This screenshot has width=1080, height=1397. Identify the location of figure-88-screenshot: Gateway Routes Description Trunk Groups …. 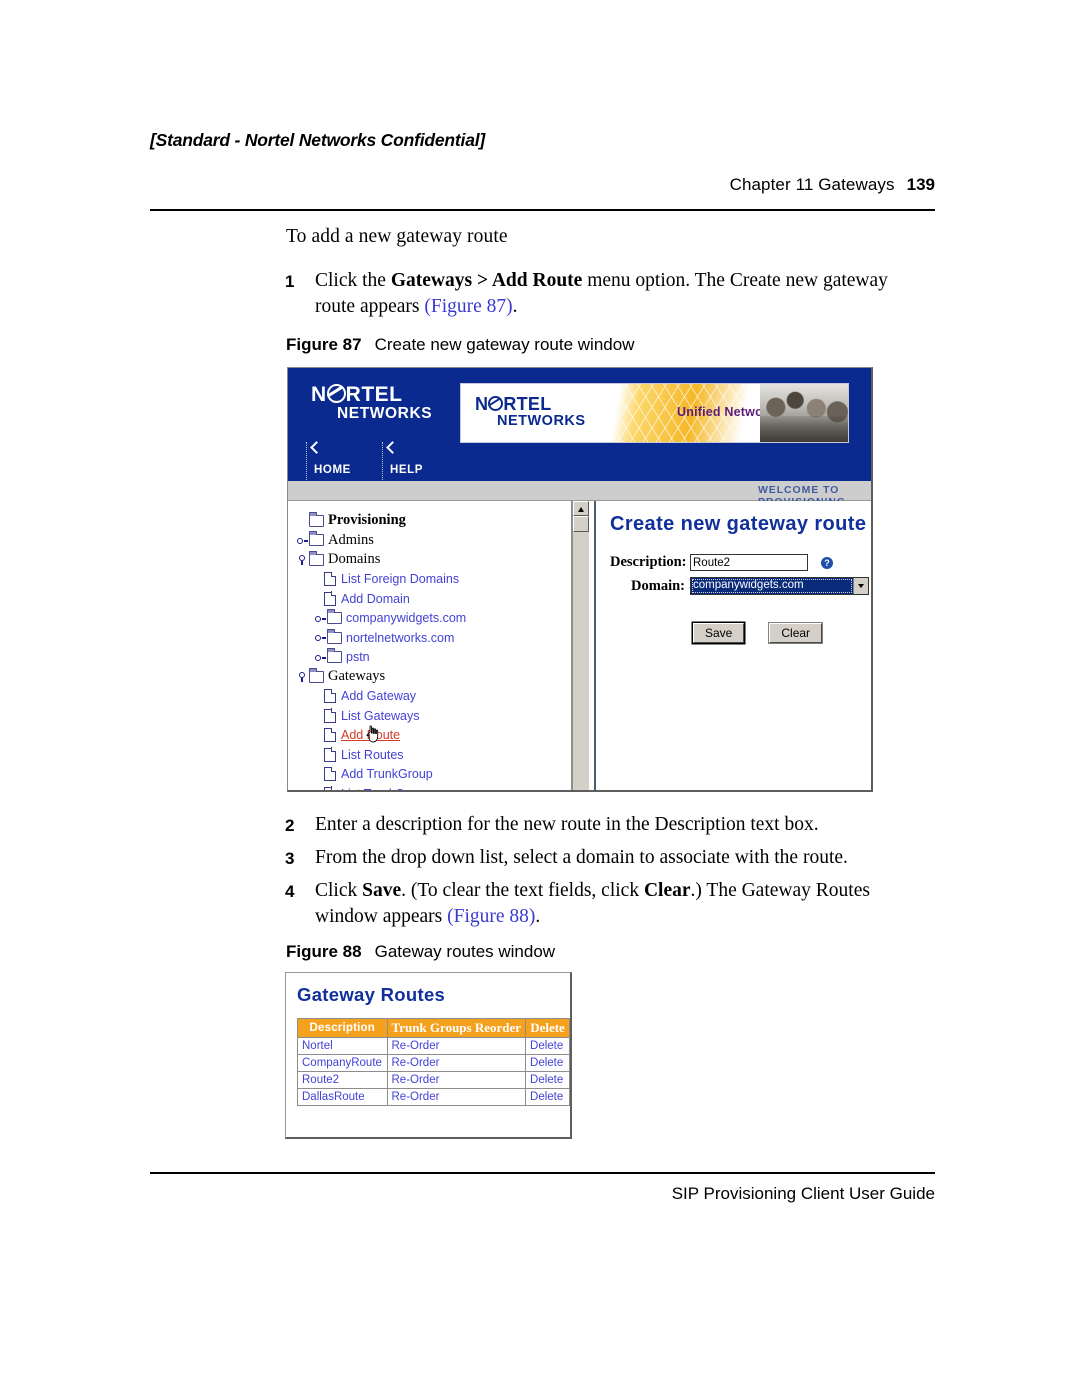
(428, 1055).